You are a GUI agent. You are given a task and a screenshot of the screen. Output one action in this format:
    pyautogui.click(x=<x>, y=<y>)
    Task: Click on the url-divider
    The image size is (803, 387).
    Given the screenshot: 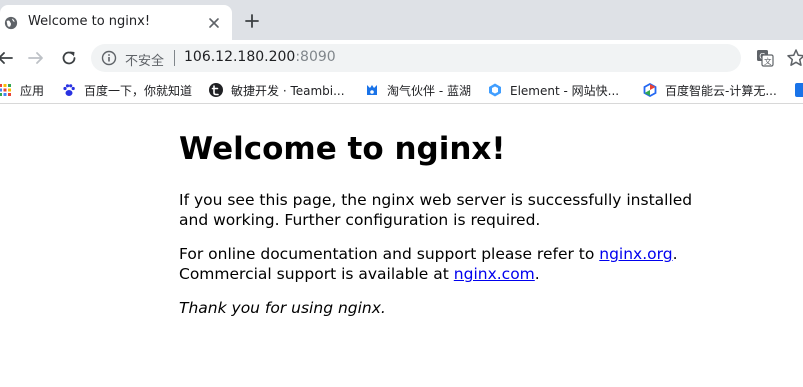 What is the action you would take?
    pyautogui.click(x=174, y=58)
    